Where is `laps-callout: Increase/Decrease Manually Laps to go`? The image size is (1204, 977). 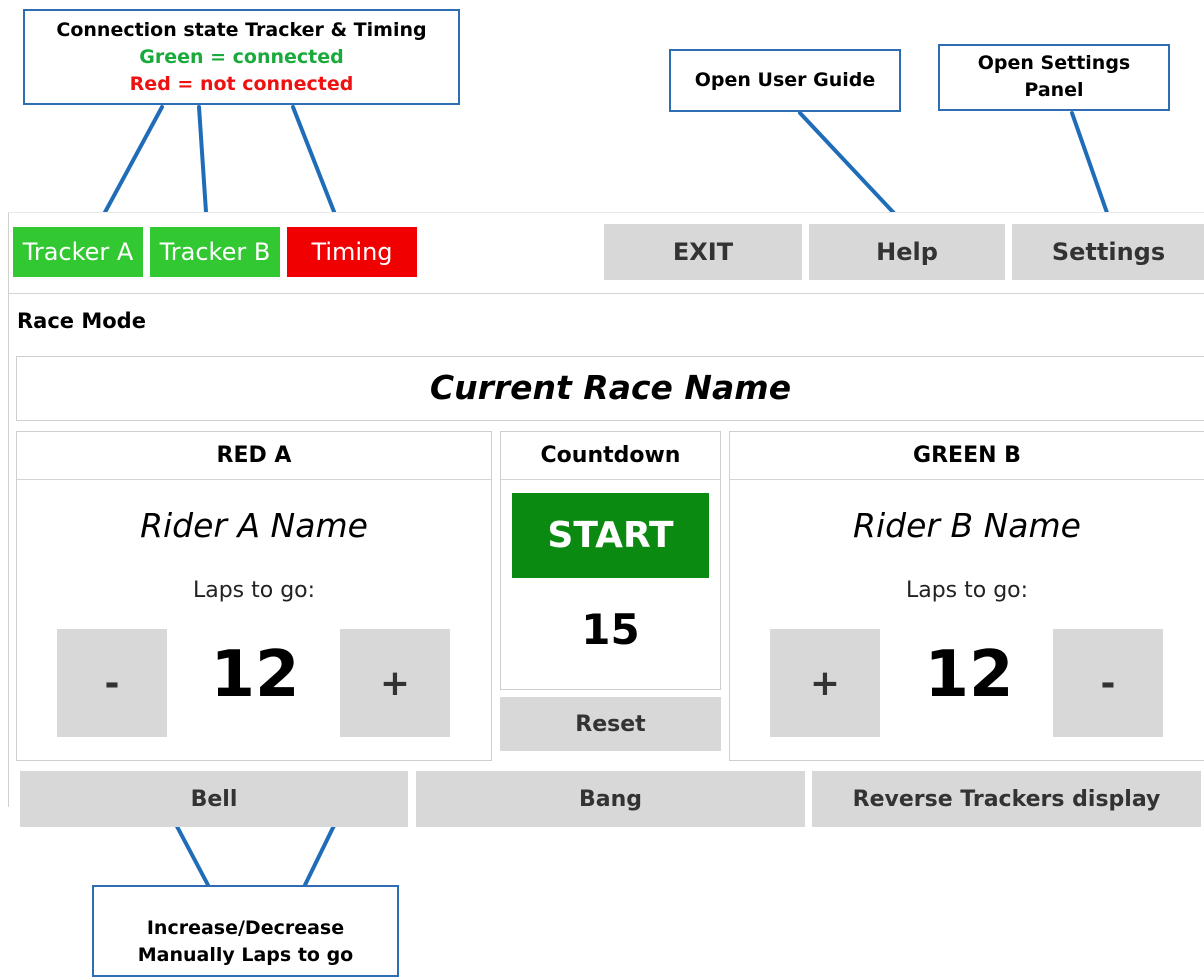
laps-callout: Increase/Decrease Manually Laps to go is located at coordinates (245, 931).